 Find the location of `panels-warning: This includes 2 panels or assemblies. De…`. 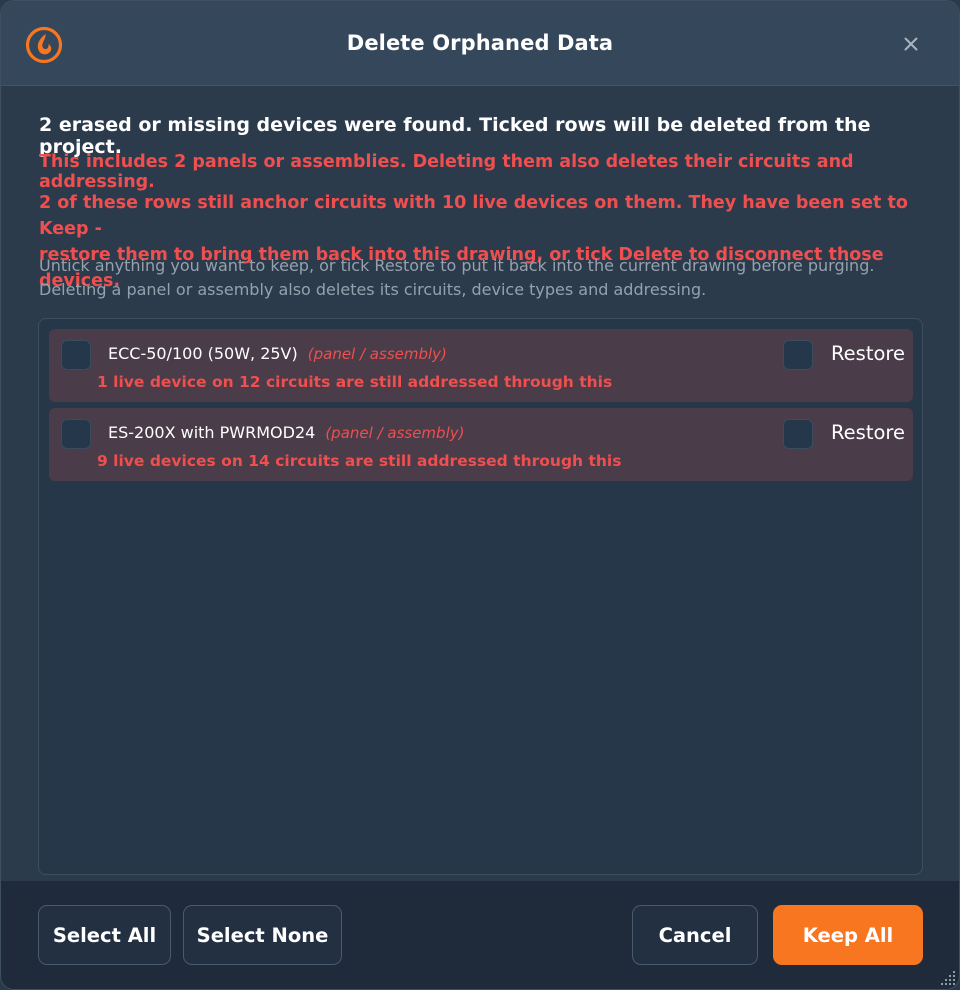

panels-warning: This includes 2 panels or assemblies. De… is located at coordinates (446, 172).